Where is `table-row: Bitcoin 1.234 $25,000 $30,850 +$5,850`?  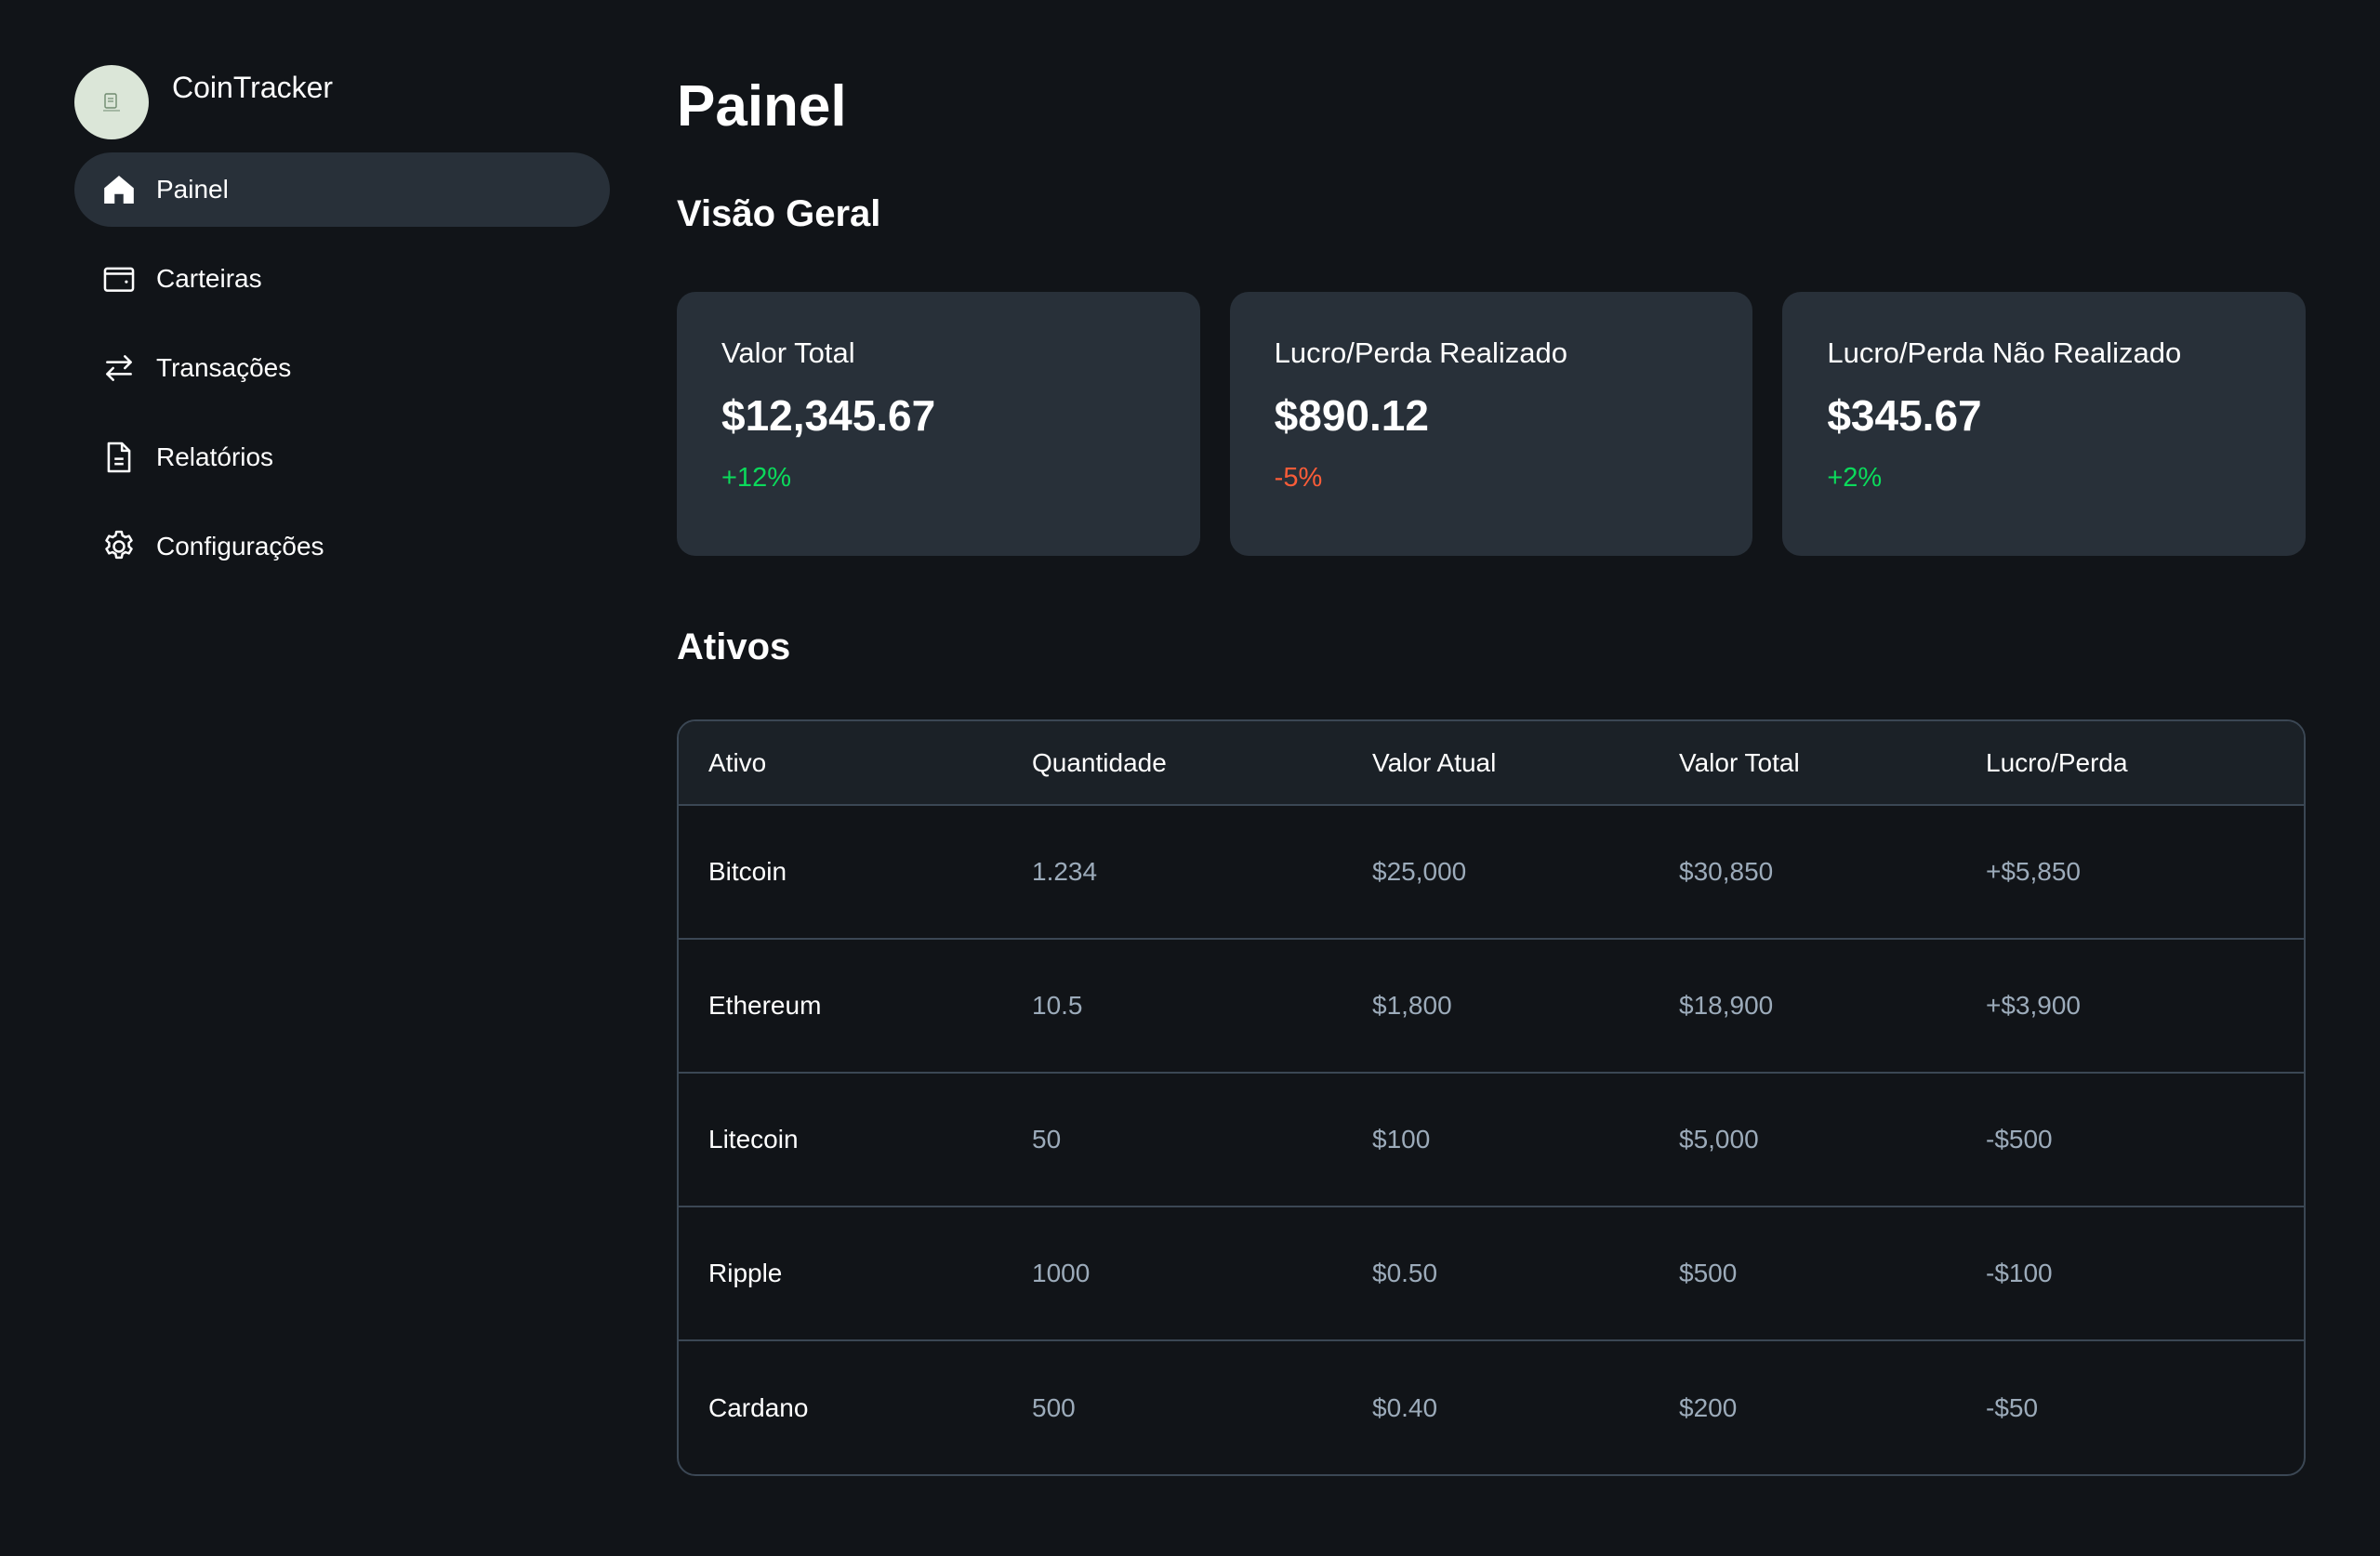 table-row: Bitcoin 1.234 $25,000 $30,850 +$5,850 is located at coordinates (1491, 872).